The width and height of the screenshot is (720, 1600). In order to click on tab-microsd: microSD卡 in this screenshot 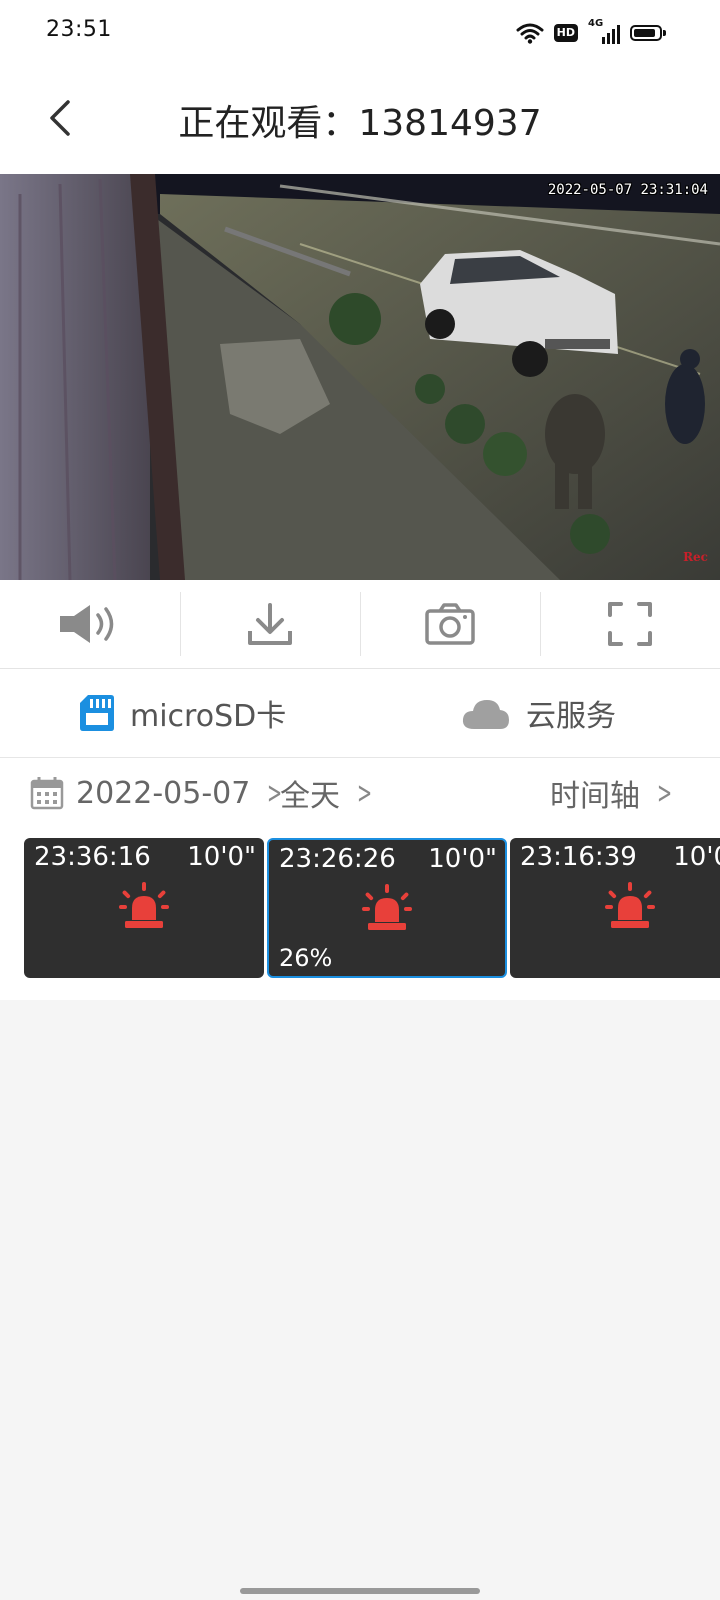, I will do `click(183, 713)`.